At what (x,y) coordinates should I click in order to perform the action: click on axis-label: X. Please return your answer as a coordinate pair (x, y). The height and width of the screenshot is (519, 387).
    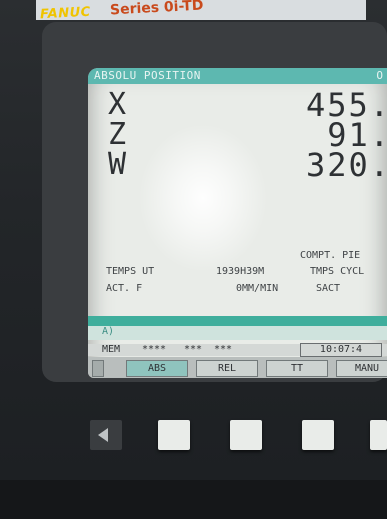
    Looking at the image, I should click on (117, 104).